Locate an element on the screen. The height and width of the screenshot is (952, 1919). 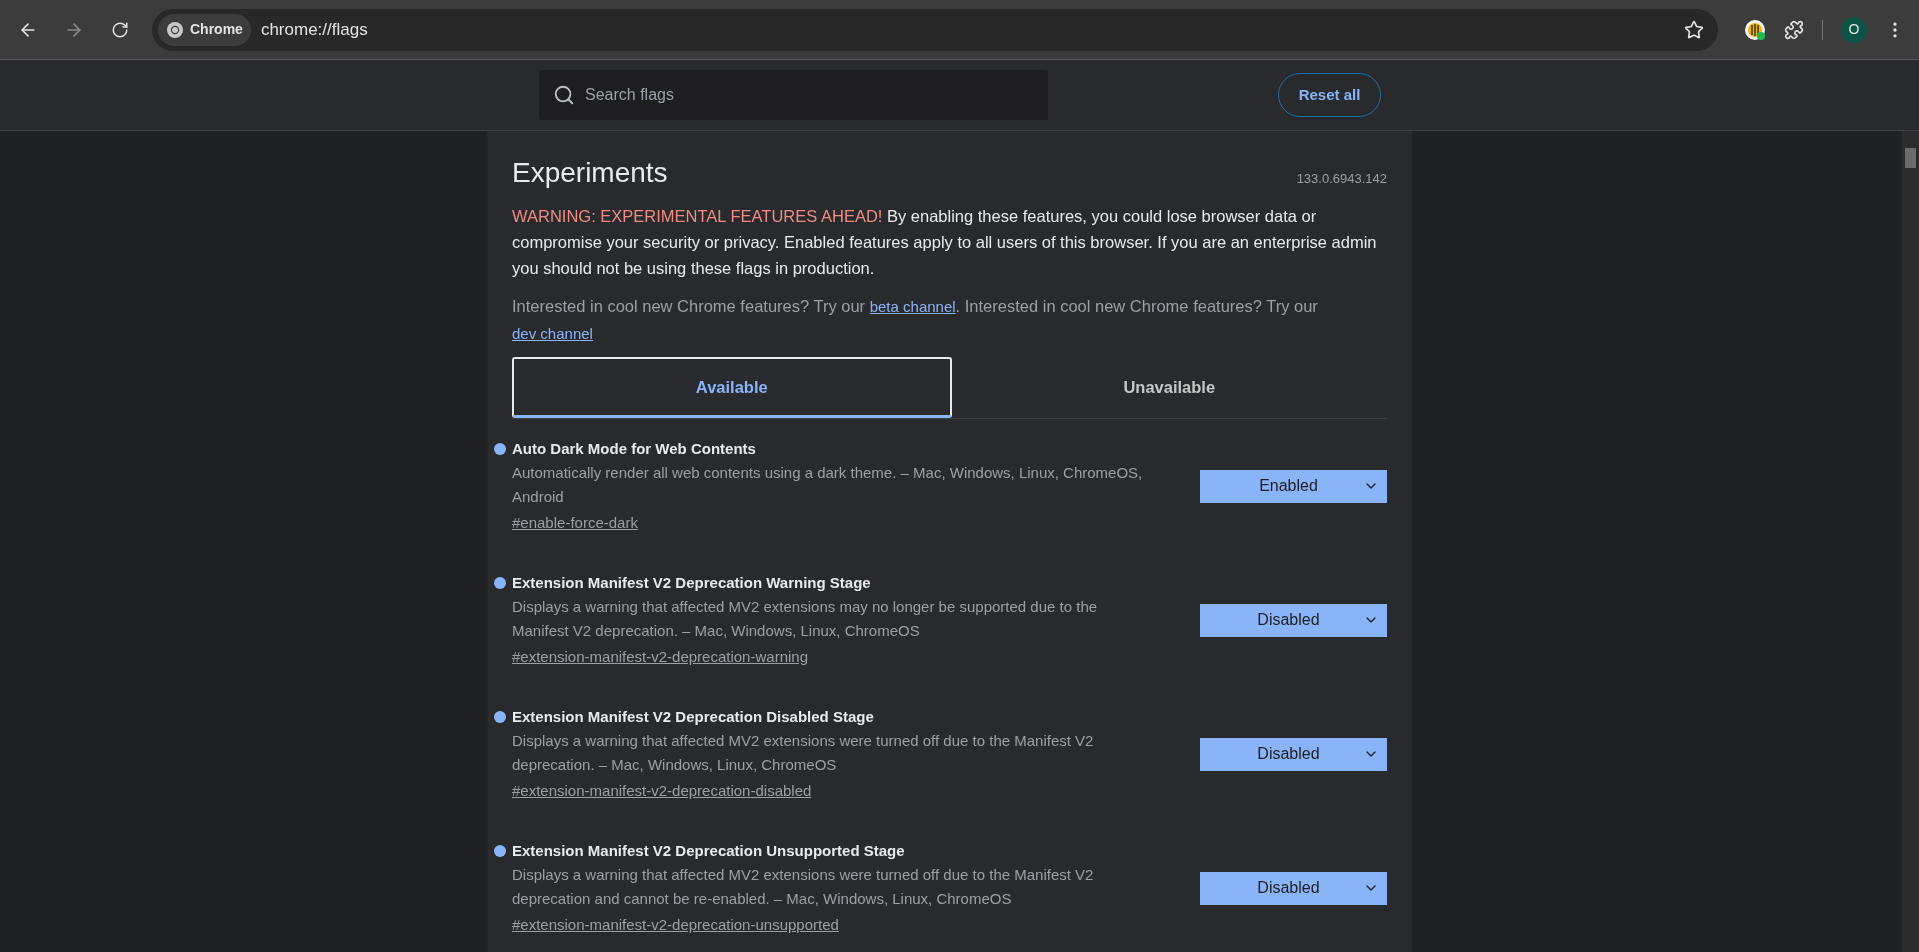
avatar: O is located at coordinates (1854, 29).